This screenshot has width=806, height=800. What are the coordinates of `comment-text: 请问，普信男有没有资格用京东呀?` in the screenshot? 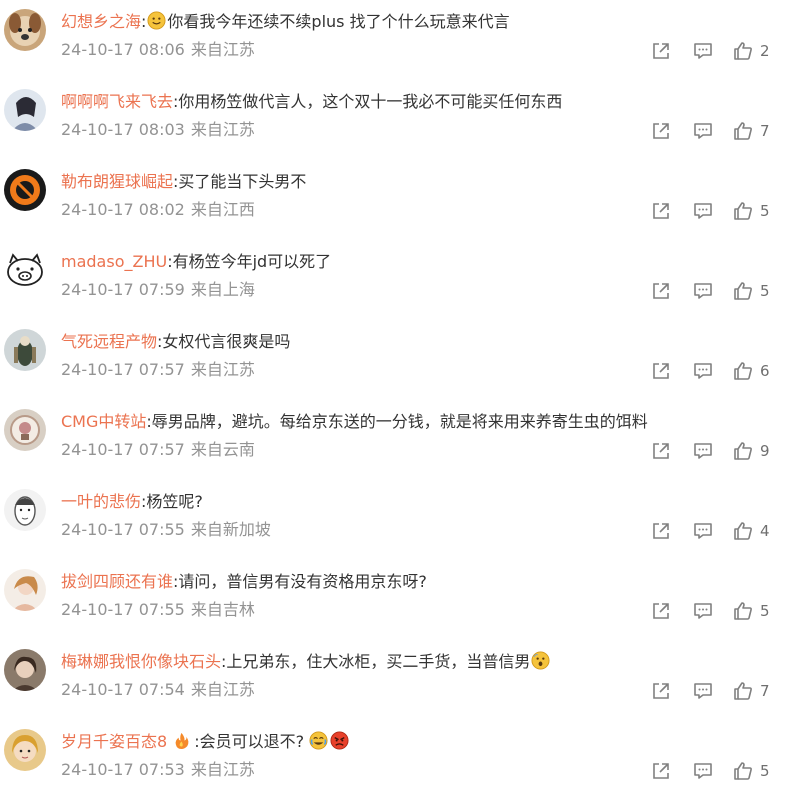 It's located at (302, 581).